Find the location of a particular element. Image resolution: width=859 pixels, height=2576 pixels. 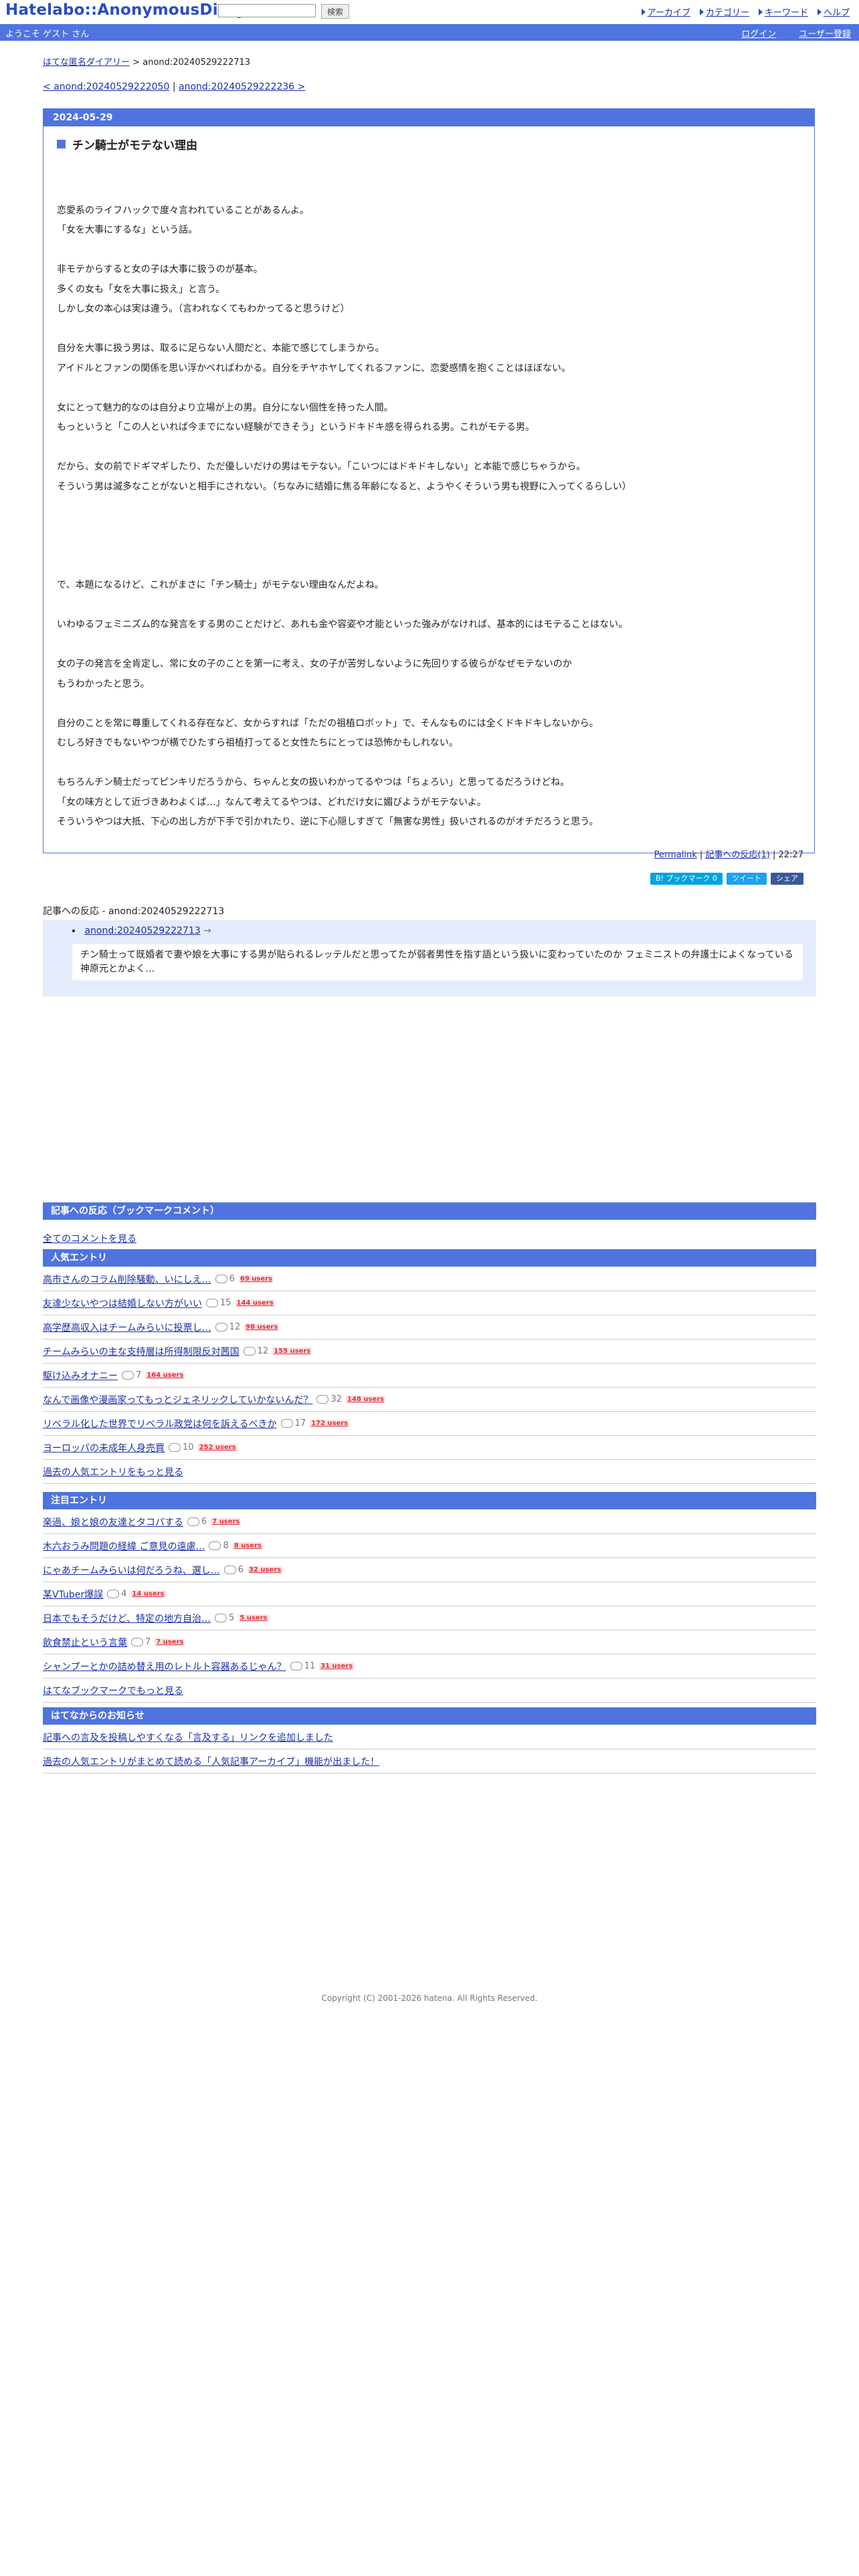

more-entries-link: はてなブックマークでもっと見る is located at coordinates (113, 1690).